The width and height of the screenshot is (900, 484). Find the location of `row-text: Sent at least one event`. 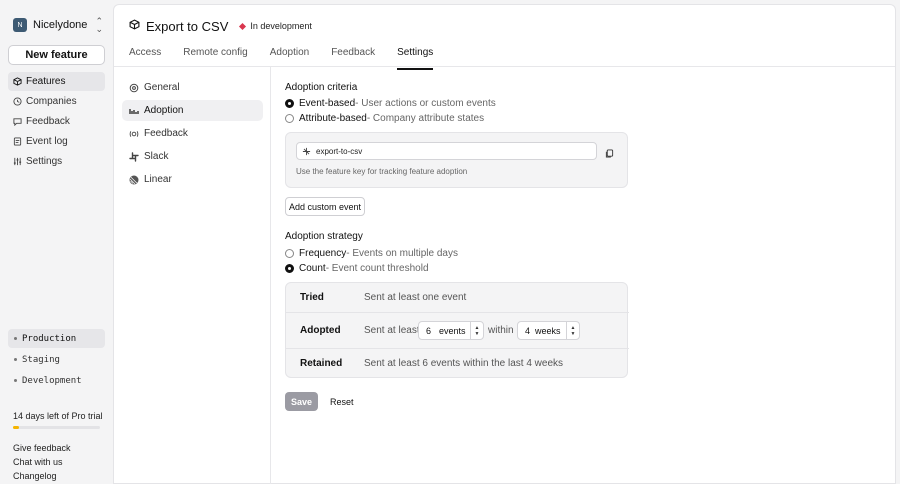

row-text: Sent at least one event is located at coordinates (415, 297).